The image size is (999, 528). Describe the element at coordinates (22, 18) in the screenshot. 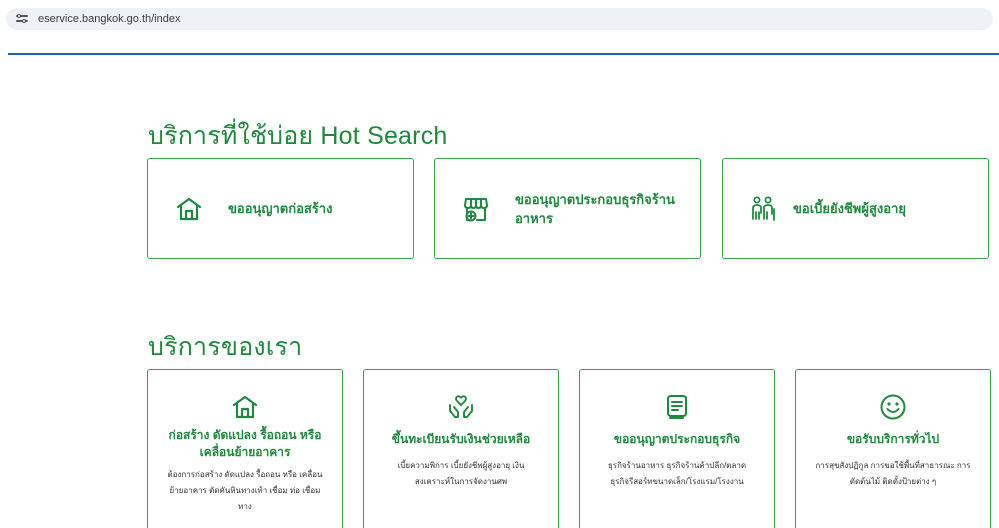

I see `site-settings-icon` at that location.